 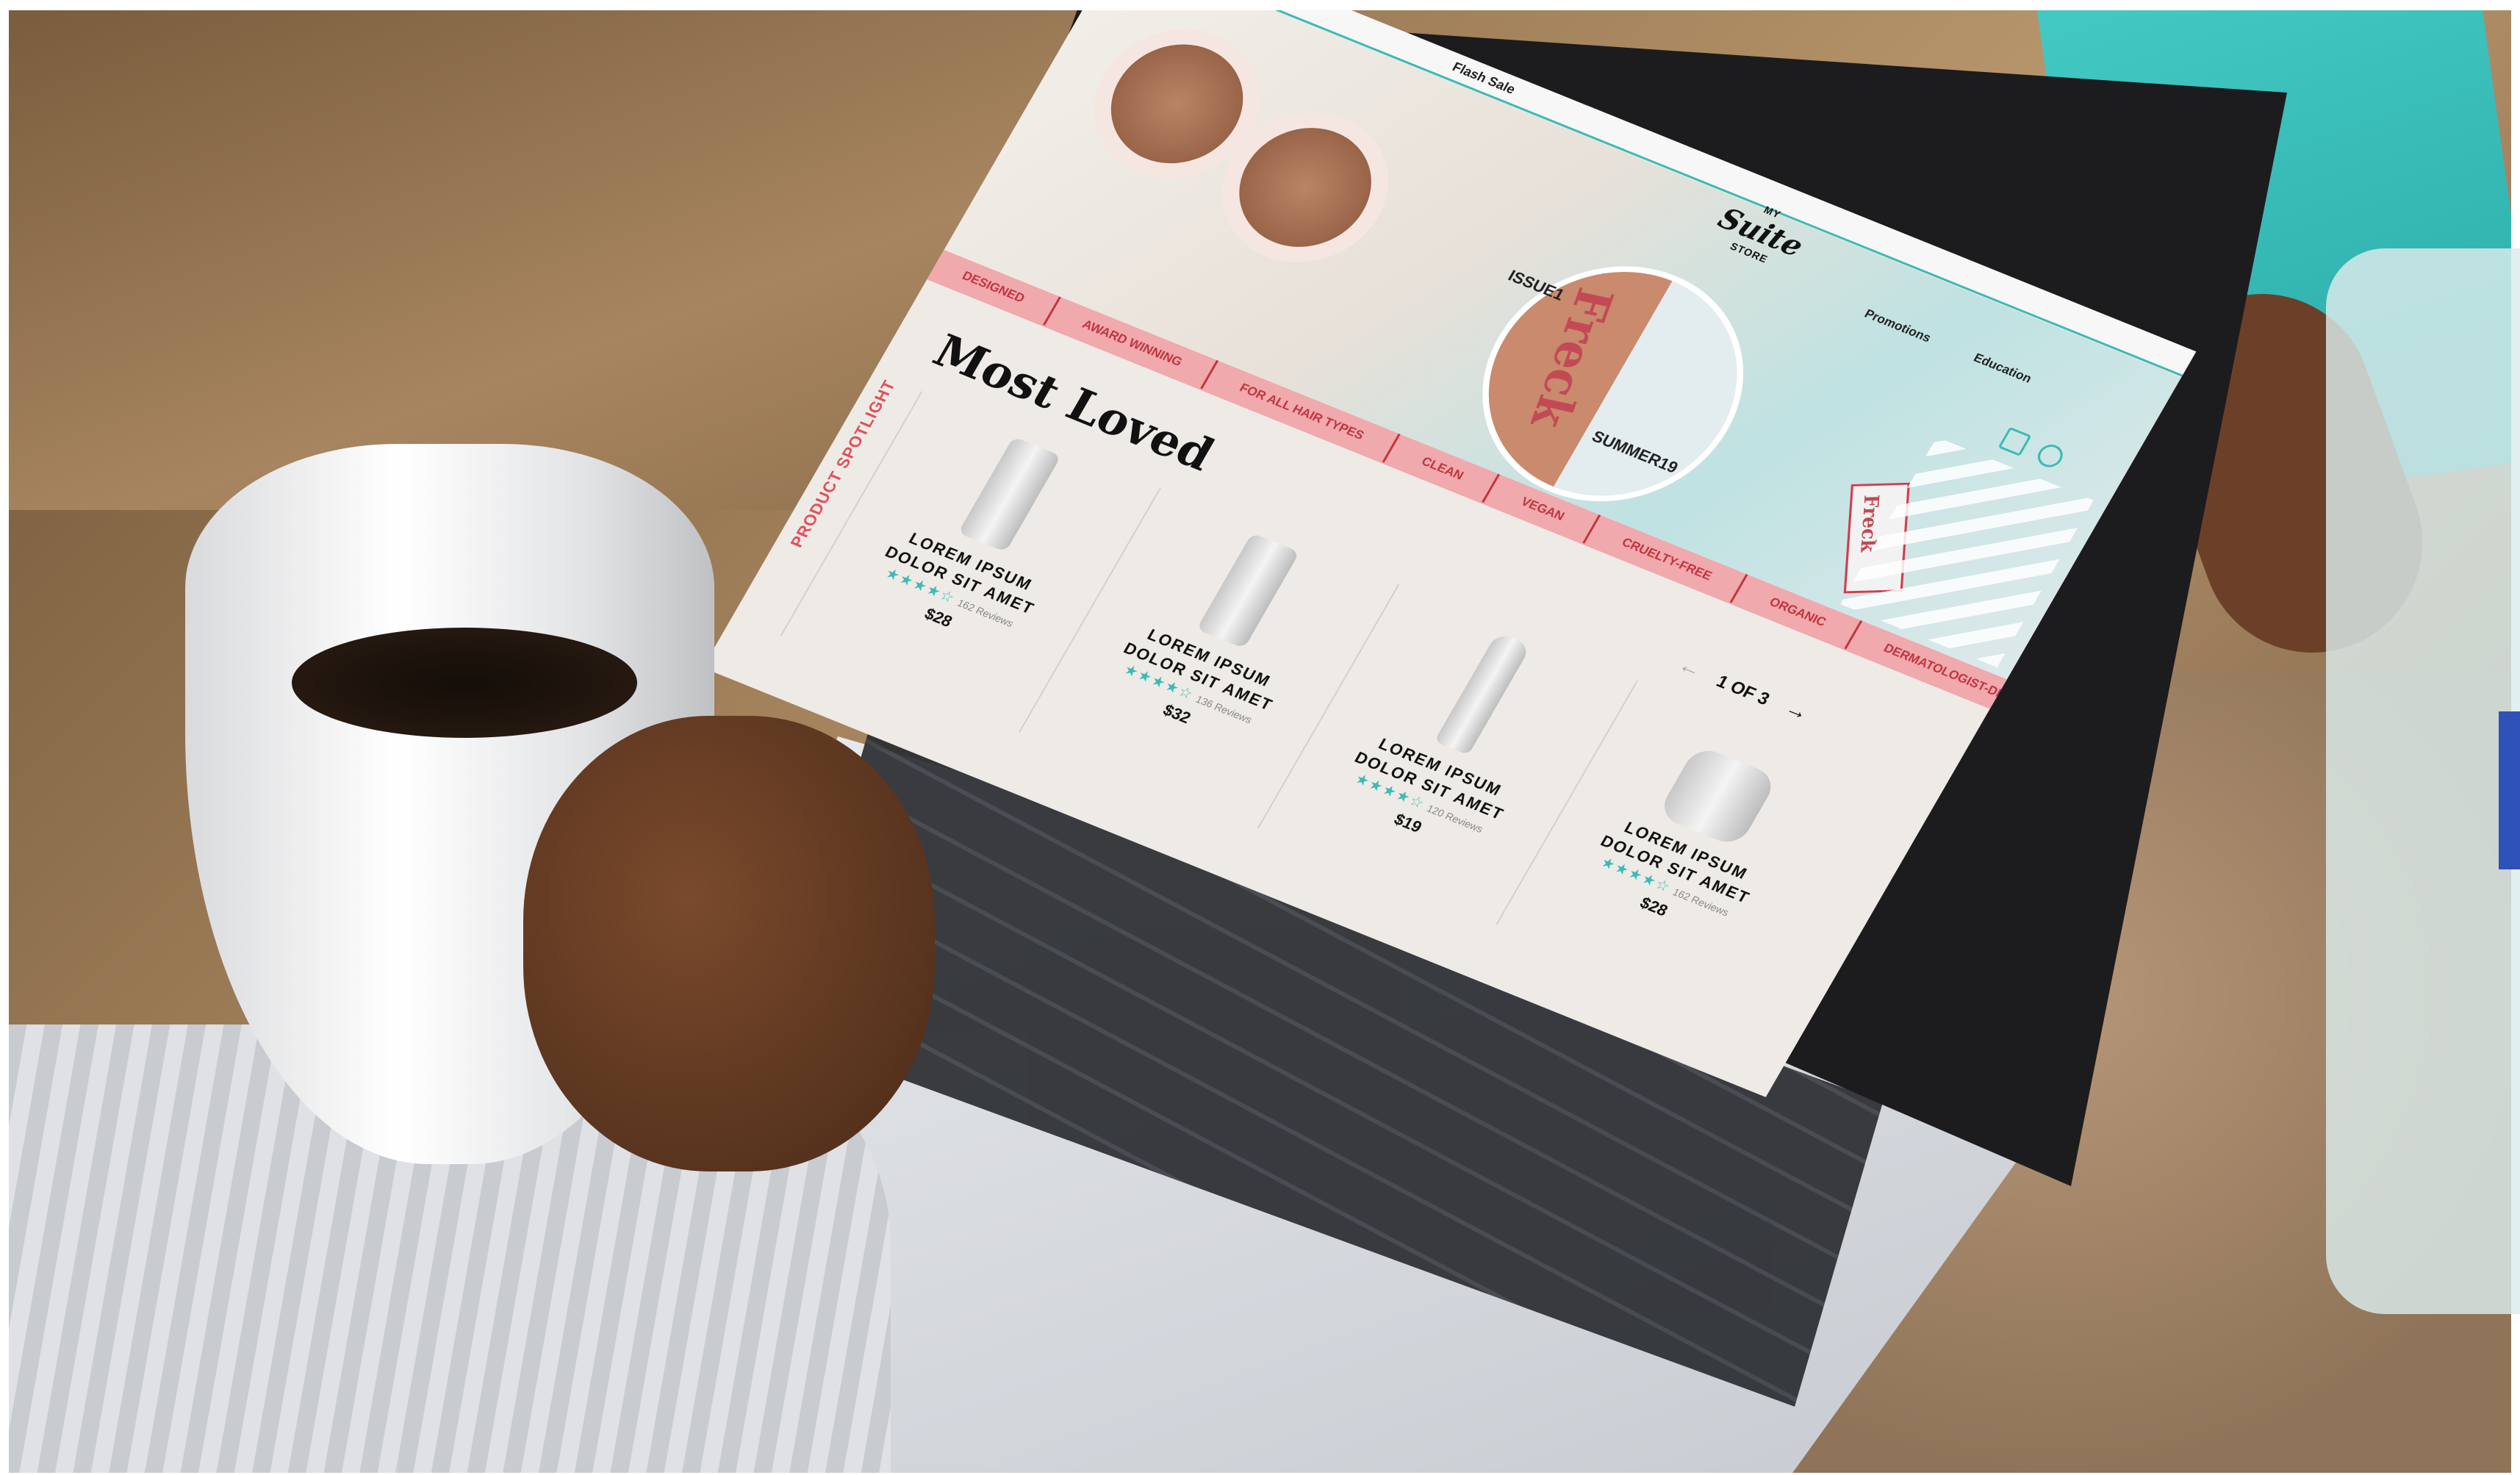 What do you see at coordinates (1236, 148) in the screenshot?
I see `sunglasses` at bounding box center [1236, 148].